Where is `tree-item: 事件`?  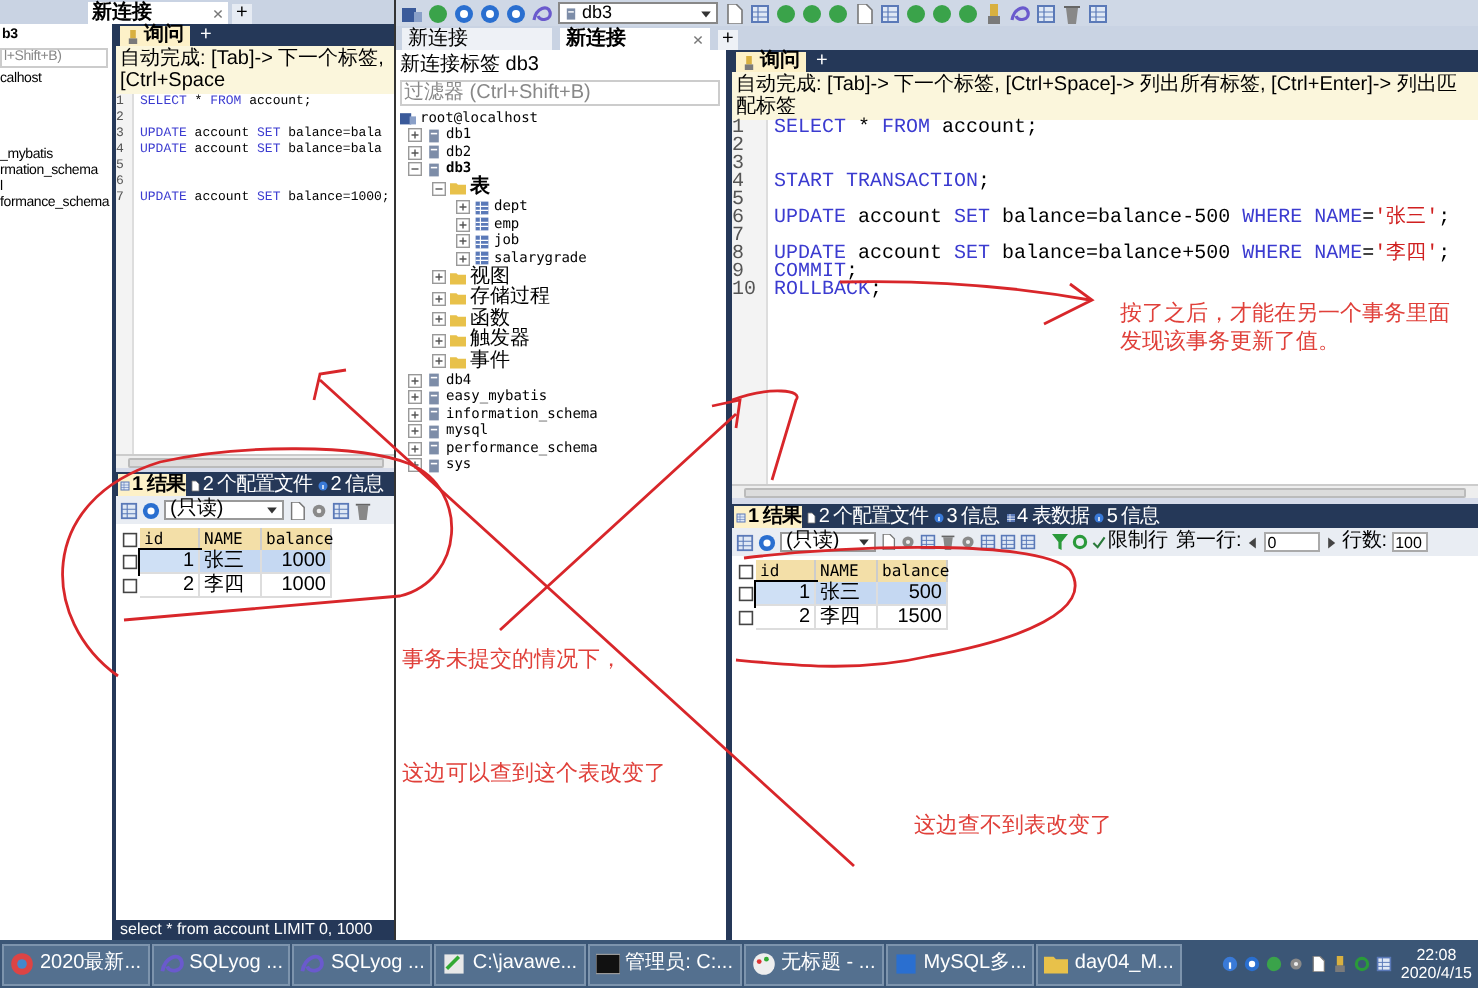
tree-item: 事件 is located at coordinates (490, 361).